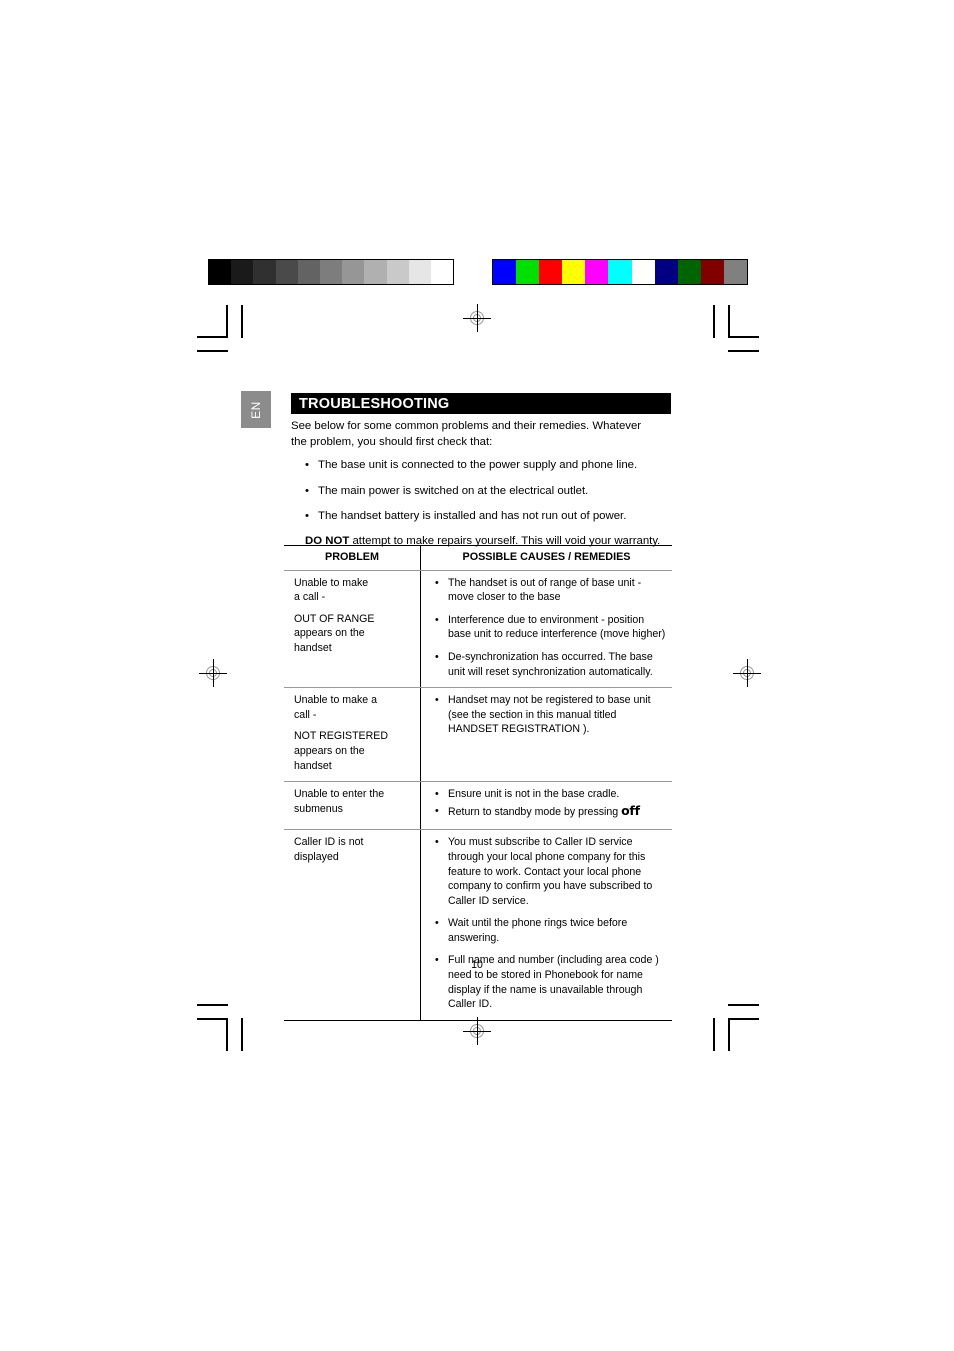 Image resolution: width=954 pixels, height=1351 pixels. Describe the element at coordinates (352, 558) in the screenshot. I see `column-header-problem: PROBLEM` at that location.